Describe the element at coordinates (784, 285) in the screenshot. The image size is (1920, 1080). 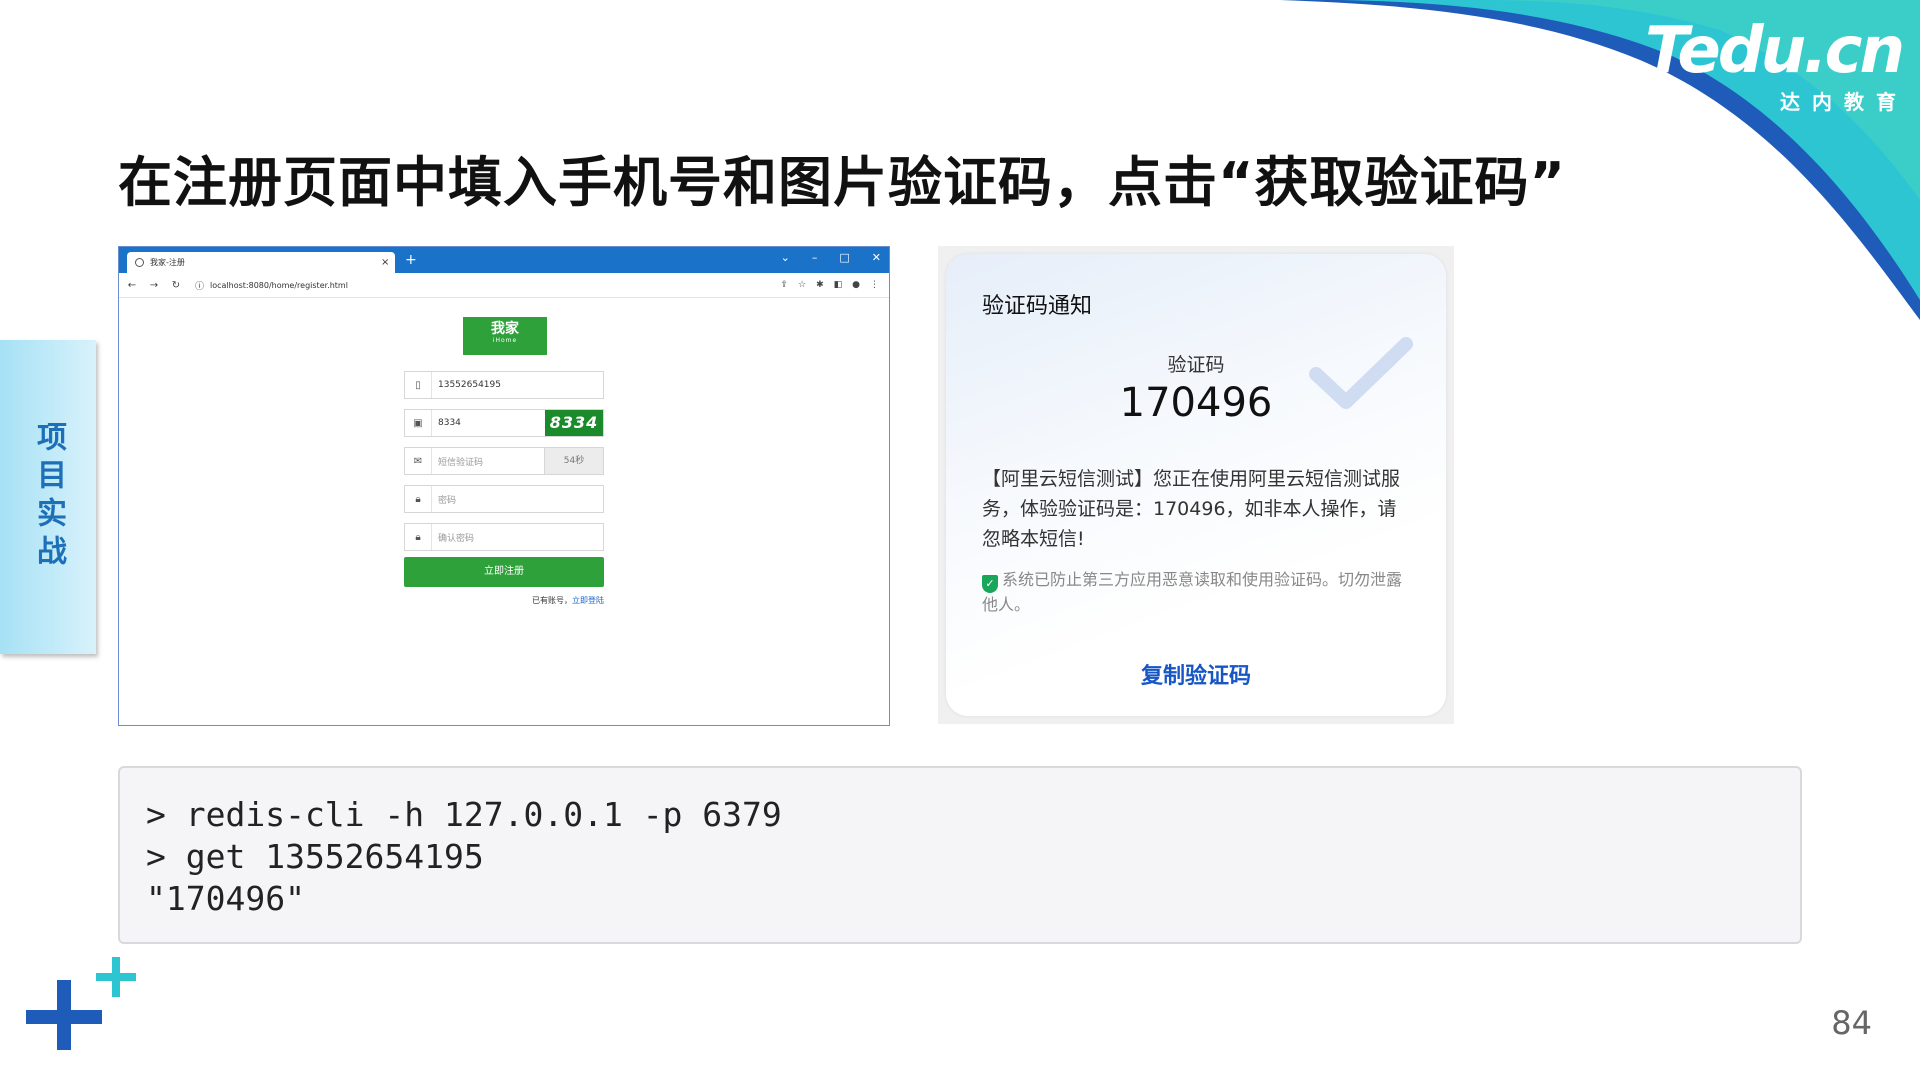
I see `share-icon: ⇪` at that location.